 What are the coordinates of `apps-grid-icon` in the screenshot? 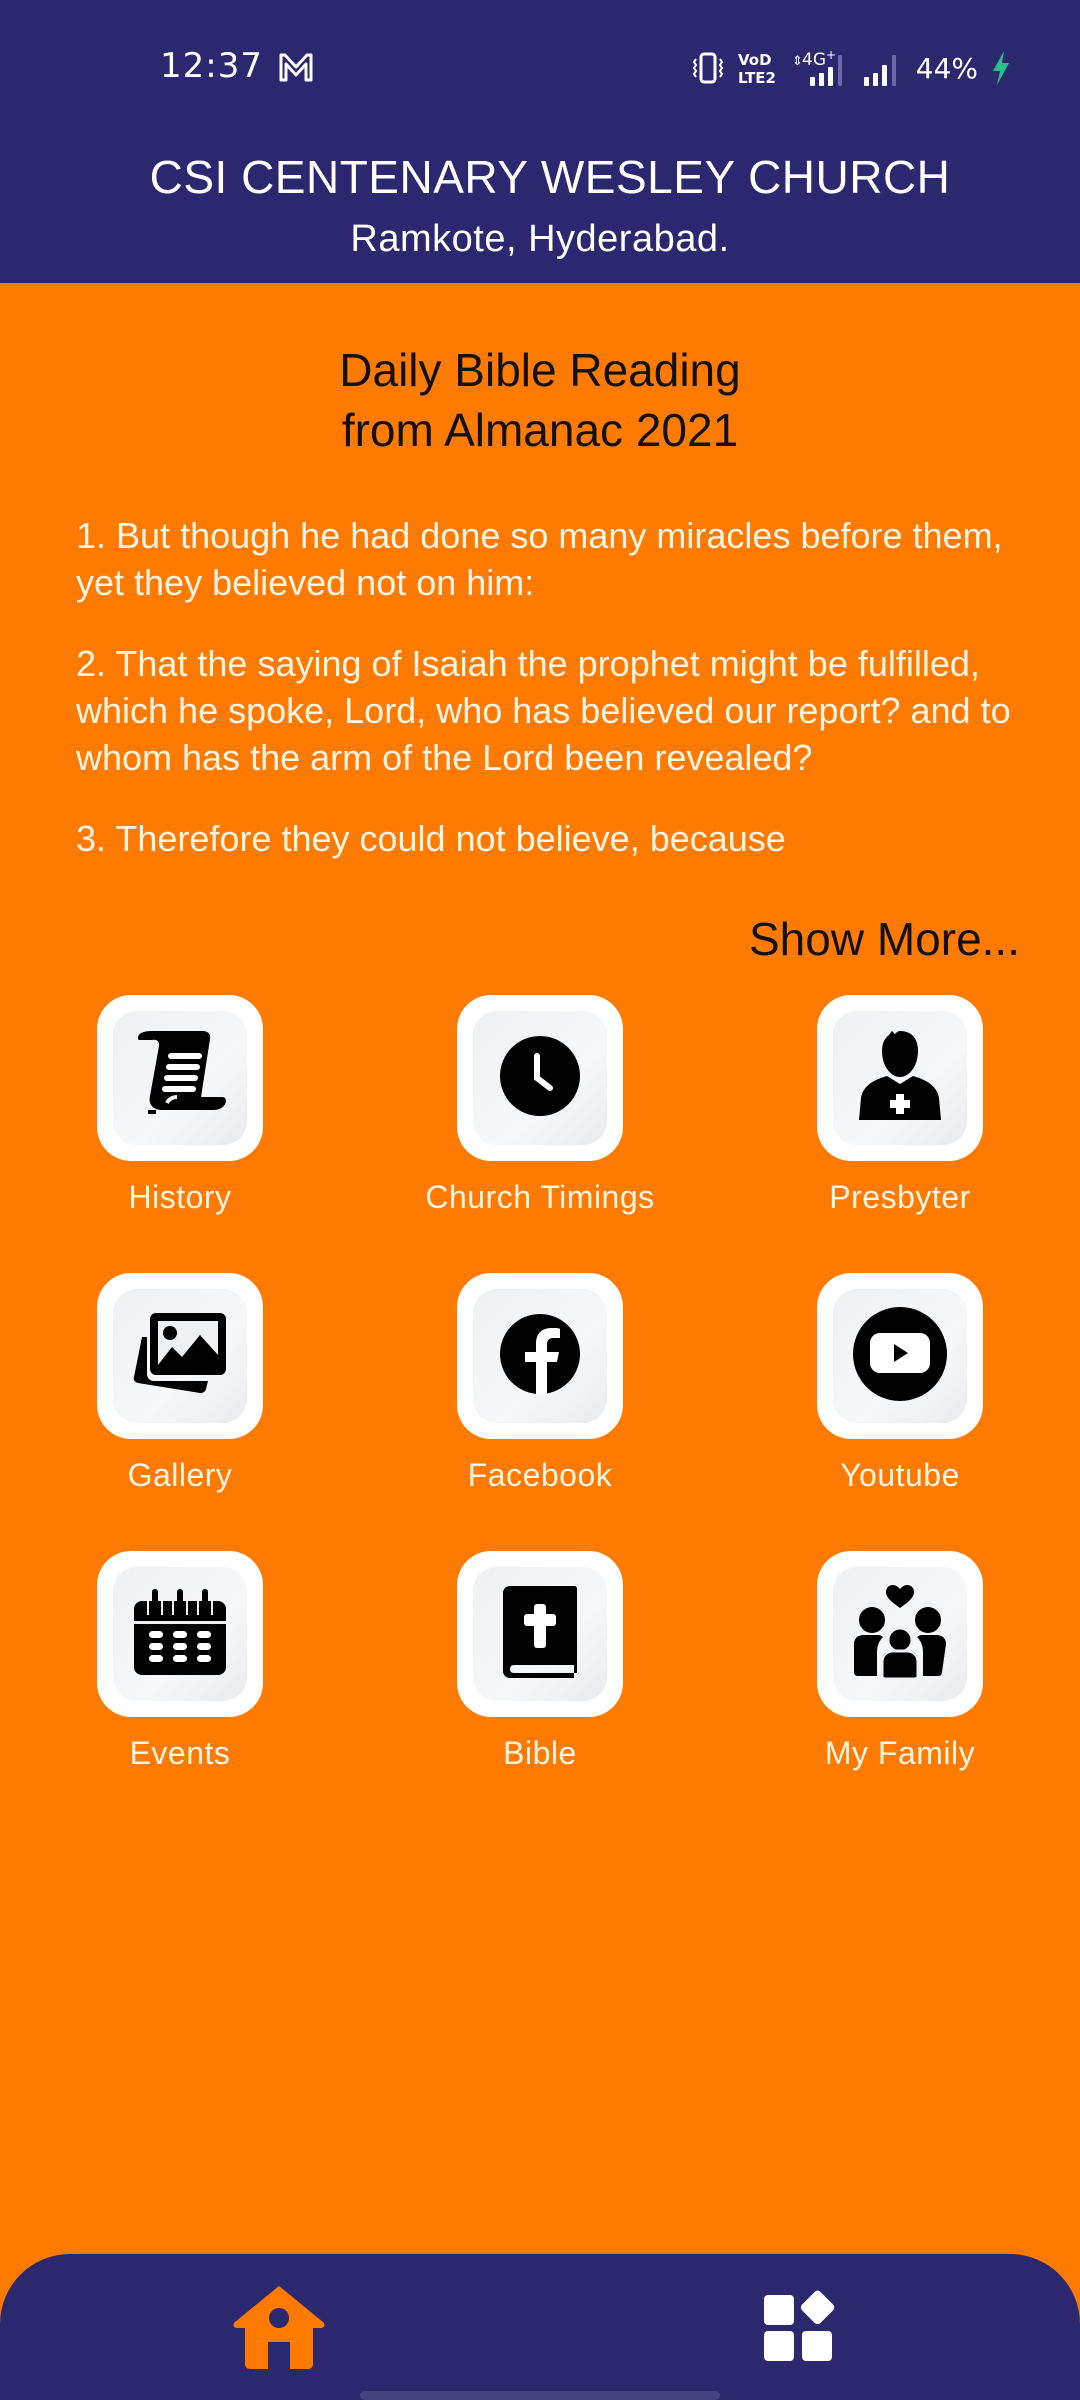 It's located at (801, 2329).